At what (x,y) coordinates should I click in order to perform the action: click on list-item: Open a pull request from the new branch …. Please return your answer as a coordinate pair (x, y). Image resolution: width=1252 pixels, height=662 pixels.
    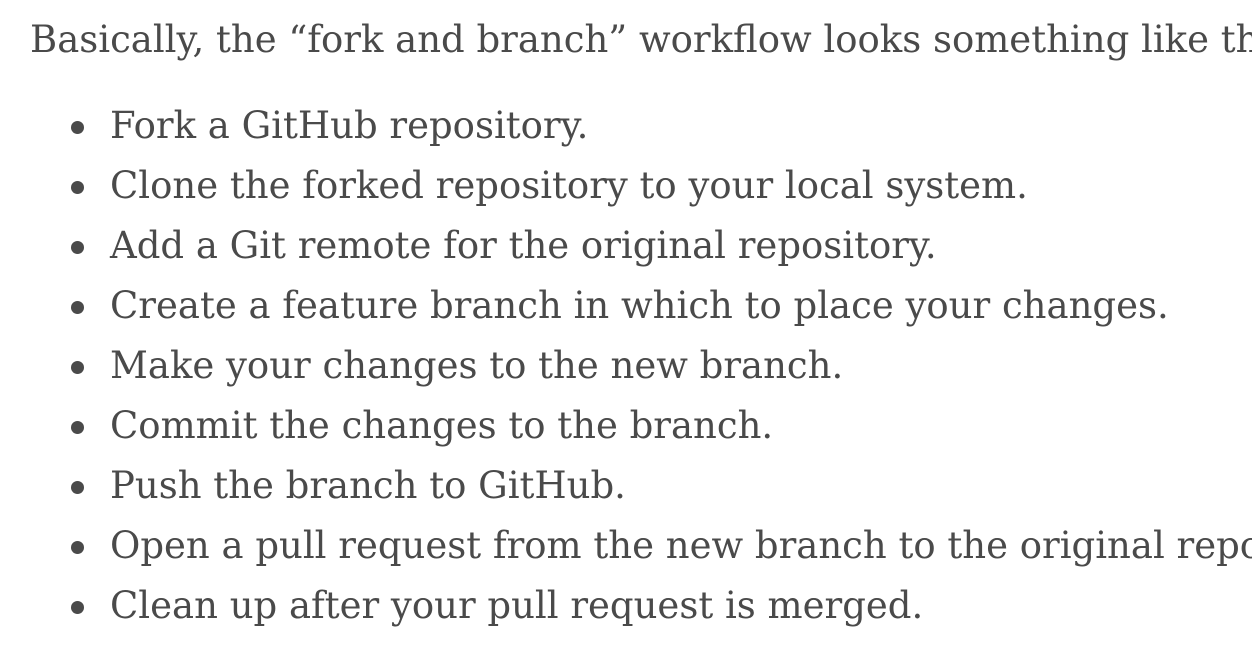
    Looking at the image, I should click on (641, 546).